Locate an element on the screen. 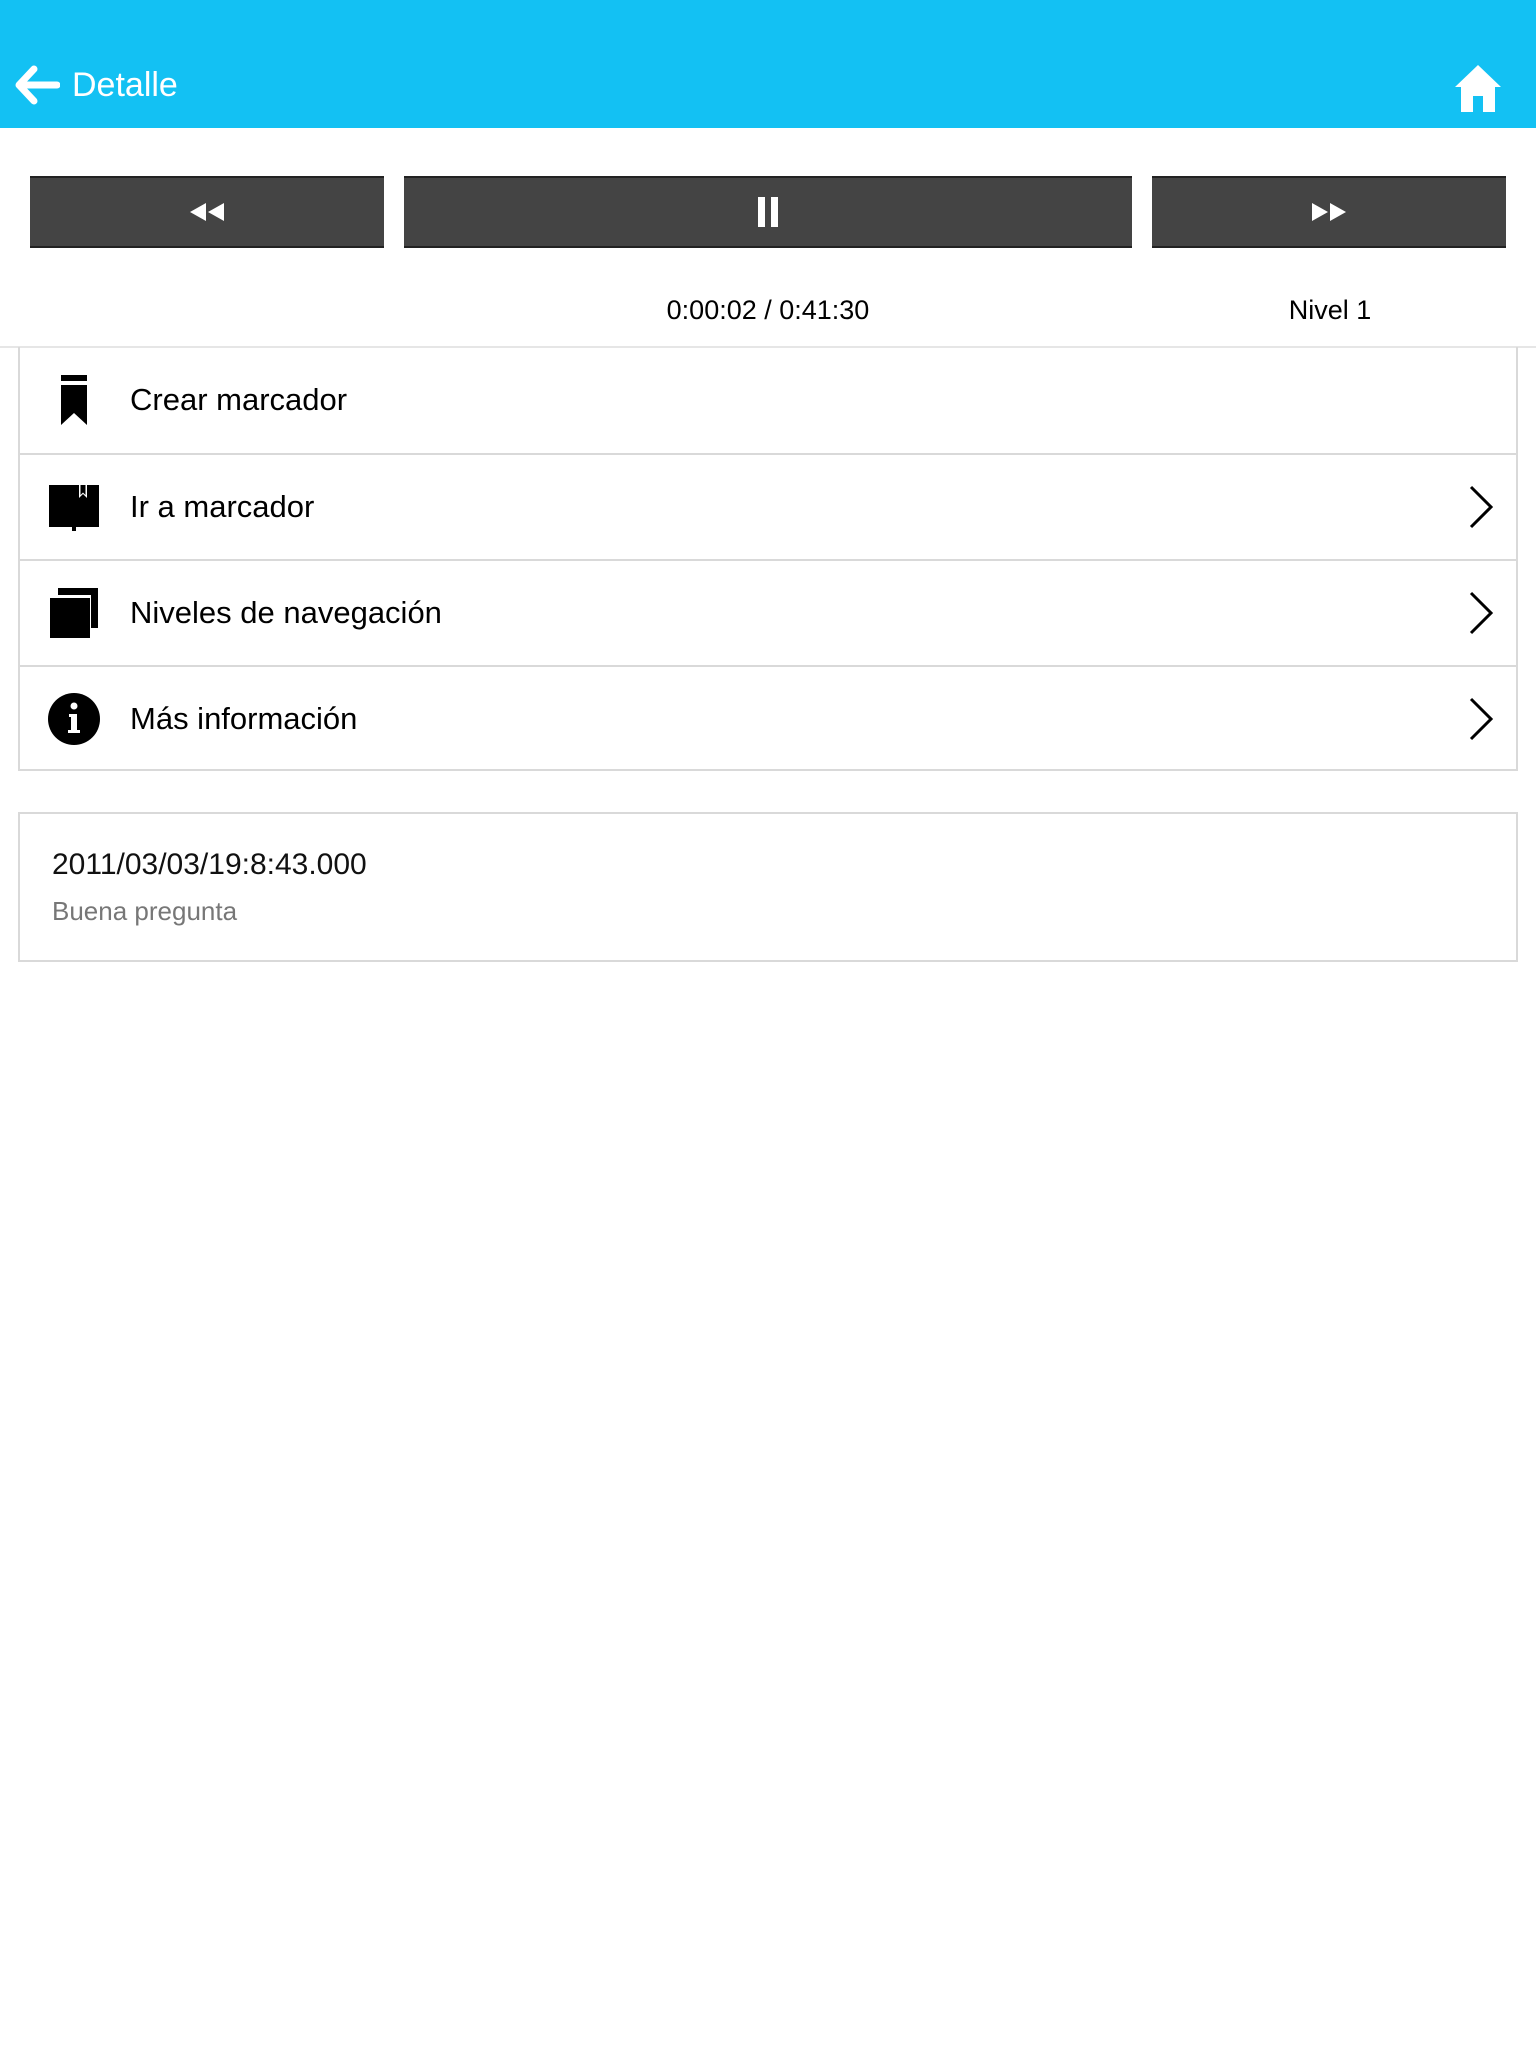  info-icon is located at coordinates (74, 719).